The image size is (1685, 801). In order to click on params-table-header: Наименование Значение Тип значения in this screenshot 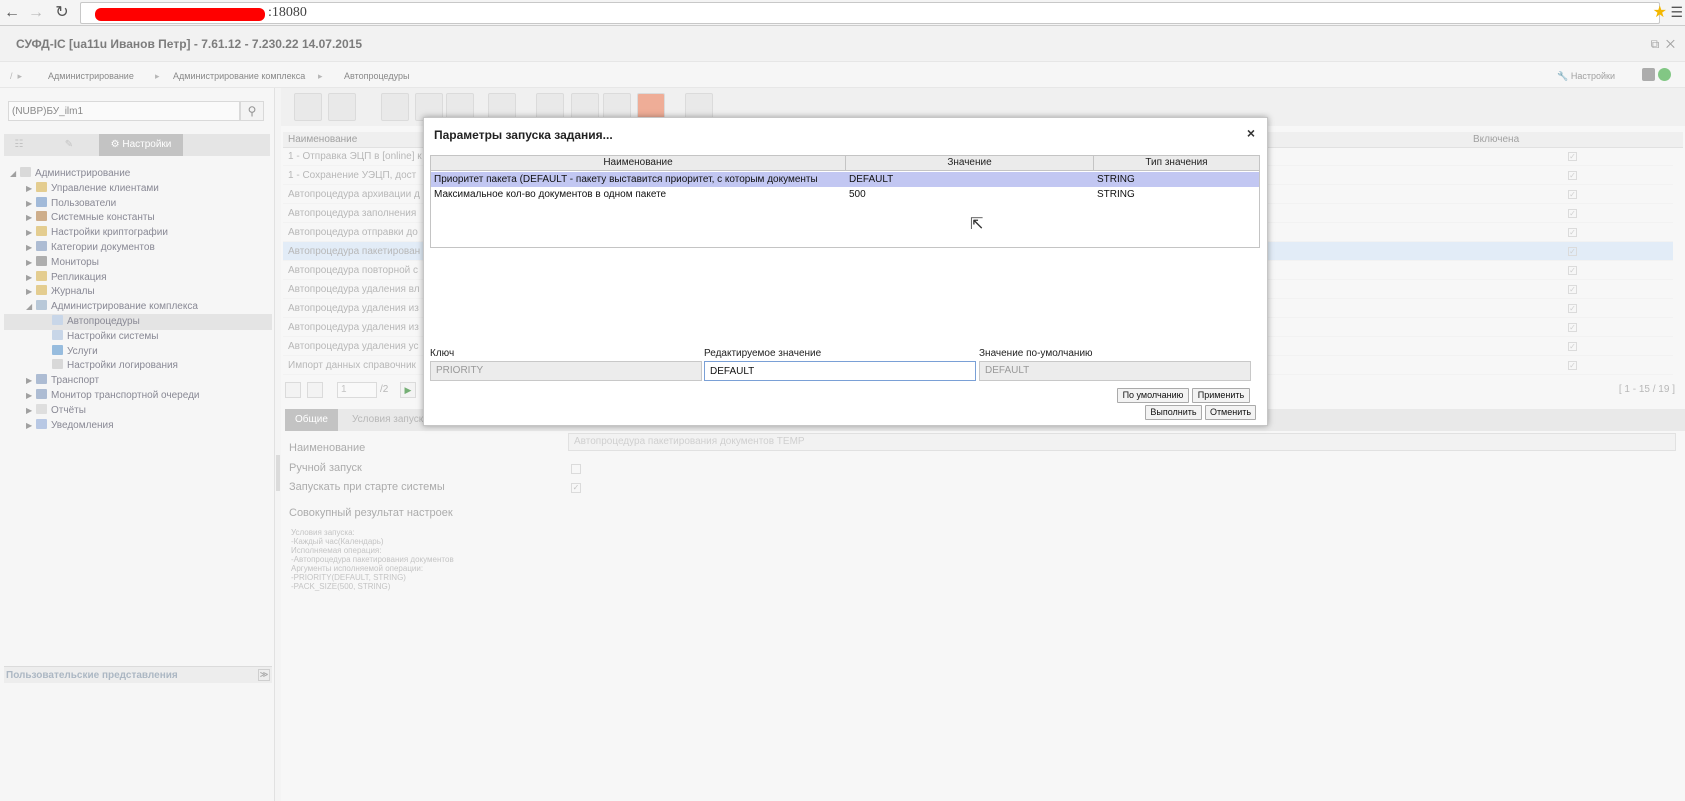, I will do `click(845, 163)`.